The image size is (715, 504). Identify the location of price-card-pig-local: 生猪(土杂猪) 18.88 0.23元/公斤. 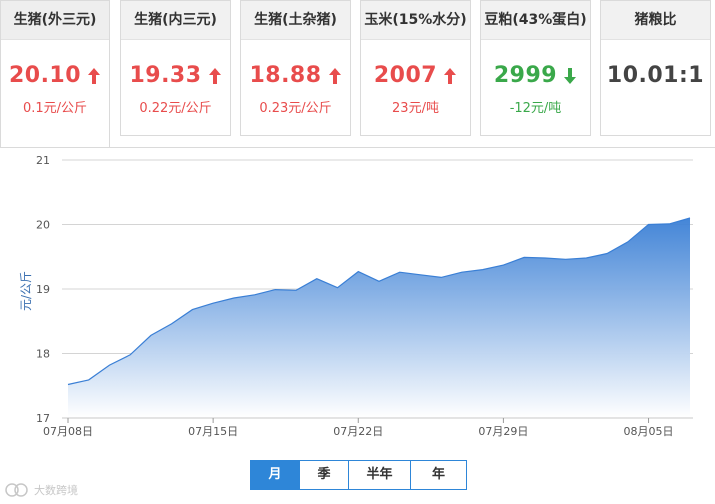
(295, 68).